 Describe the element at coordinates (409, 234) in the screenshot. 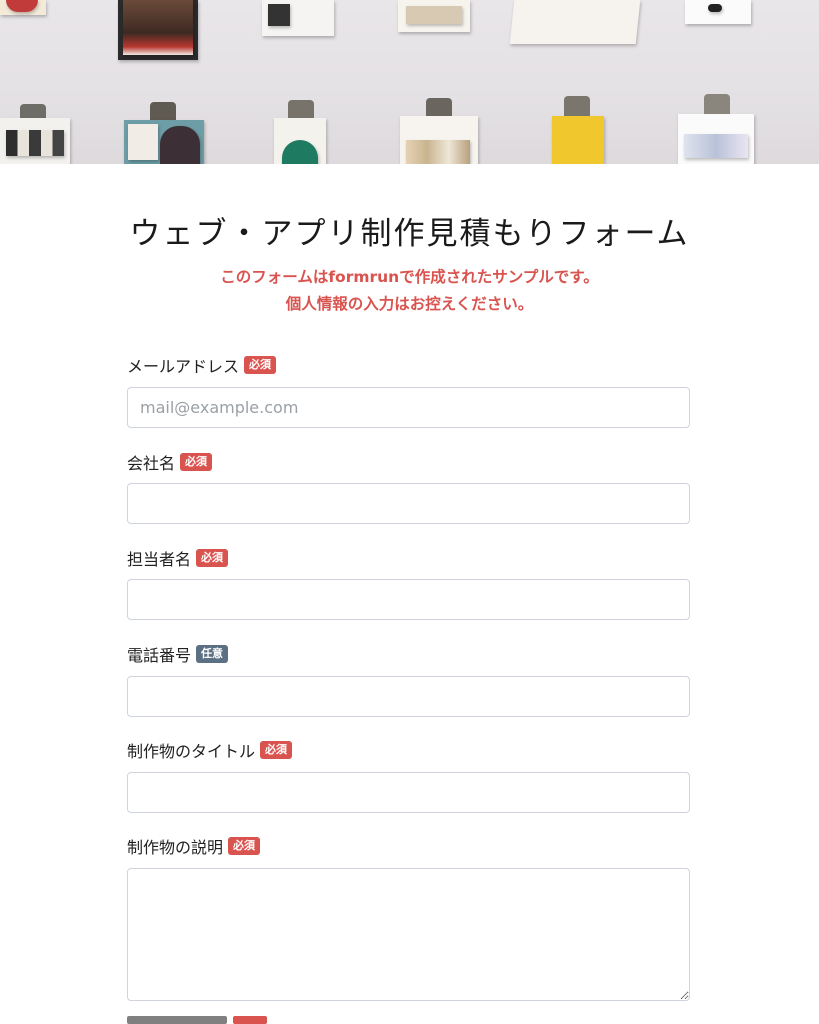

I see `form-title: ウェブ・アプリ制作見積もりフォーム` at that location.